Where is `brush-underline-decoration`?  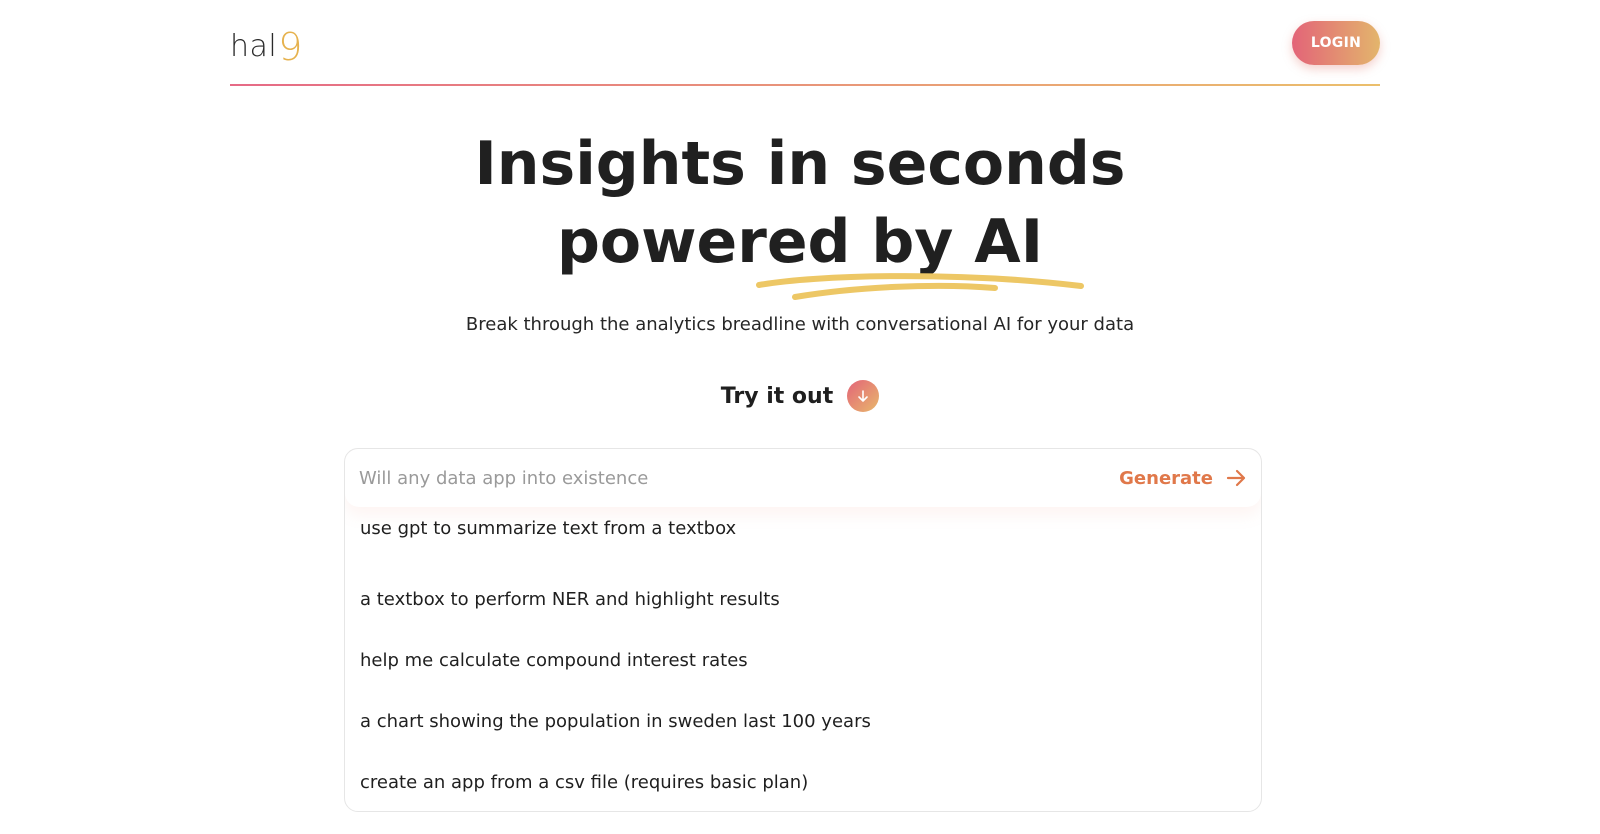 brush-underline-decoration is located at coordinates (920, 286).